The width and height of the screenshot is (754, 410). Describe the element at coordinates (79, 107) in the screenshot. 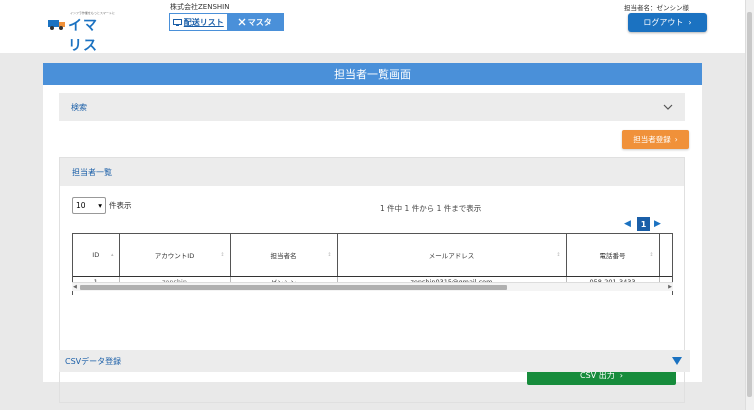

I see `search-label: 検索` at that location.